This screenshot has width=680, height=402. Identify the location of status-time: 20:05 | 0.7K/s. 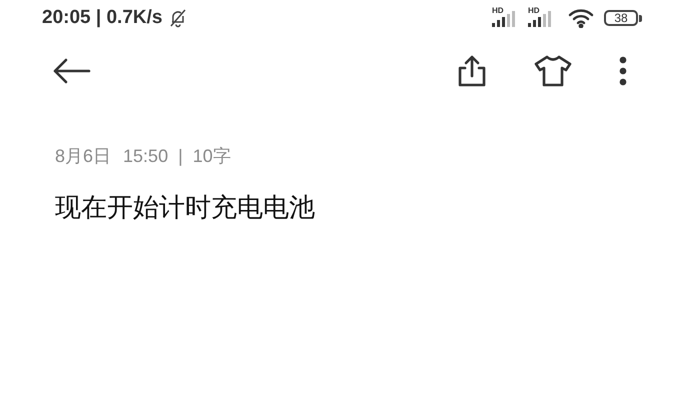
(102, 18).